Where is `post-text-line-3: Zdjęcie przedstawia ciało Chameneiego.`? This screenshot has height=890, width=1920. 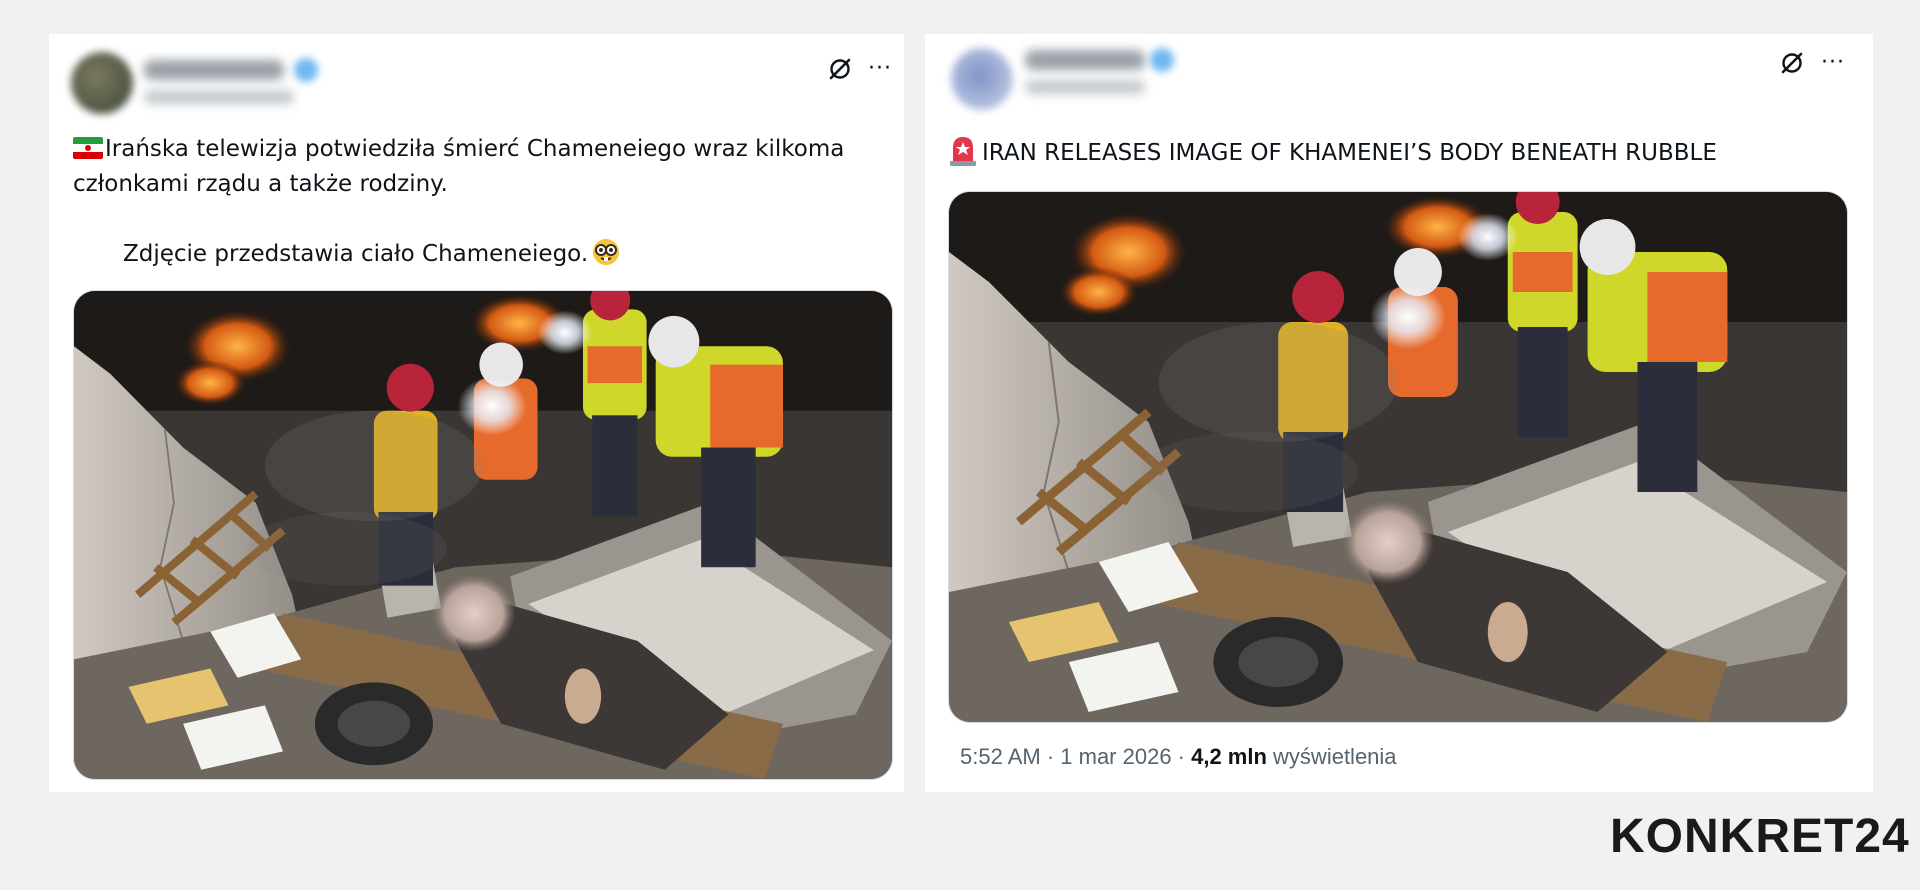 post-text-line-3: Zdjęcie przedstawia ciało Chameneiego. is located at coordinates (473, 254).